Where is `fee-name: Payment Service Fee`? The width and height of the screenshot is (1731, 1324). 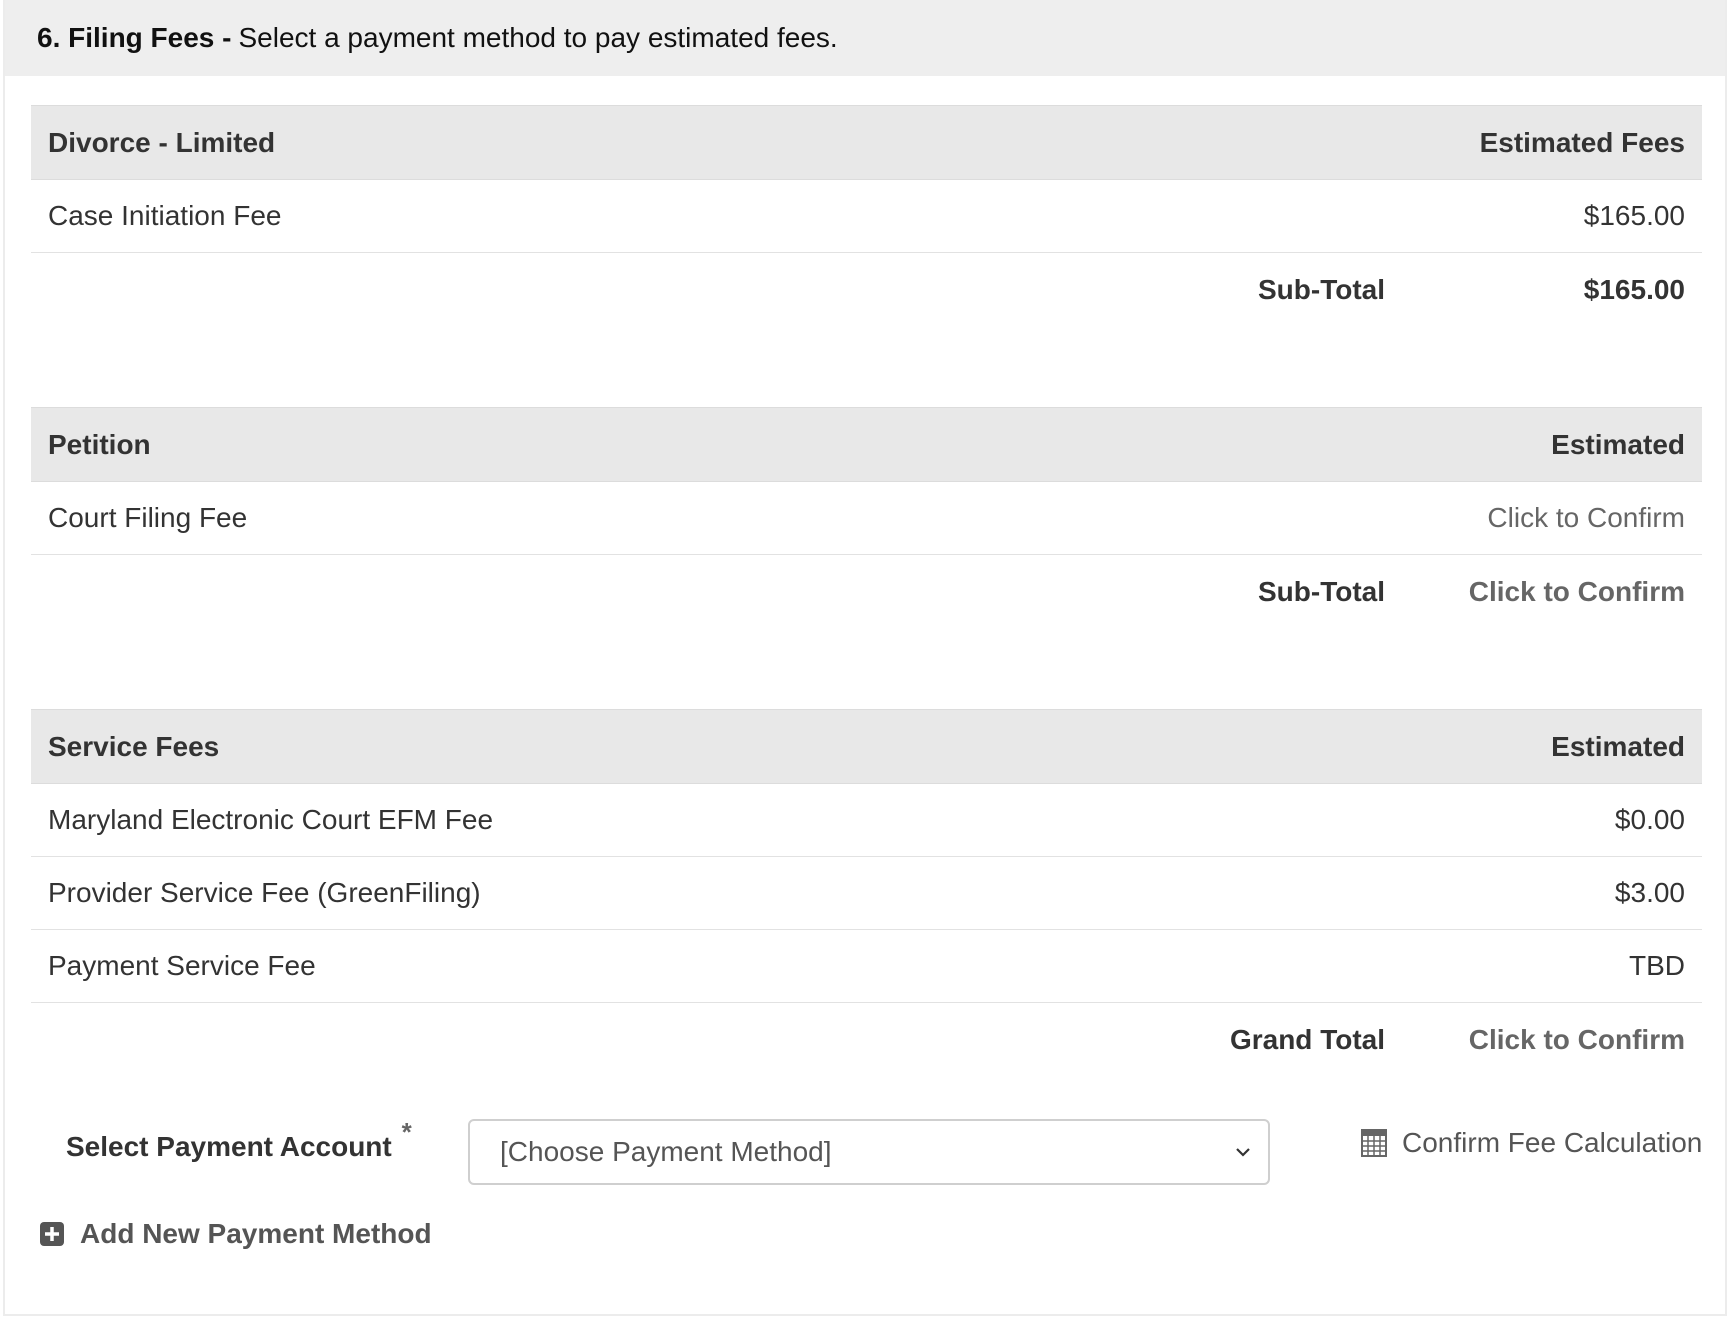 fee-name: Payment Service Fee is located at coordinates (182, 965).